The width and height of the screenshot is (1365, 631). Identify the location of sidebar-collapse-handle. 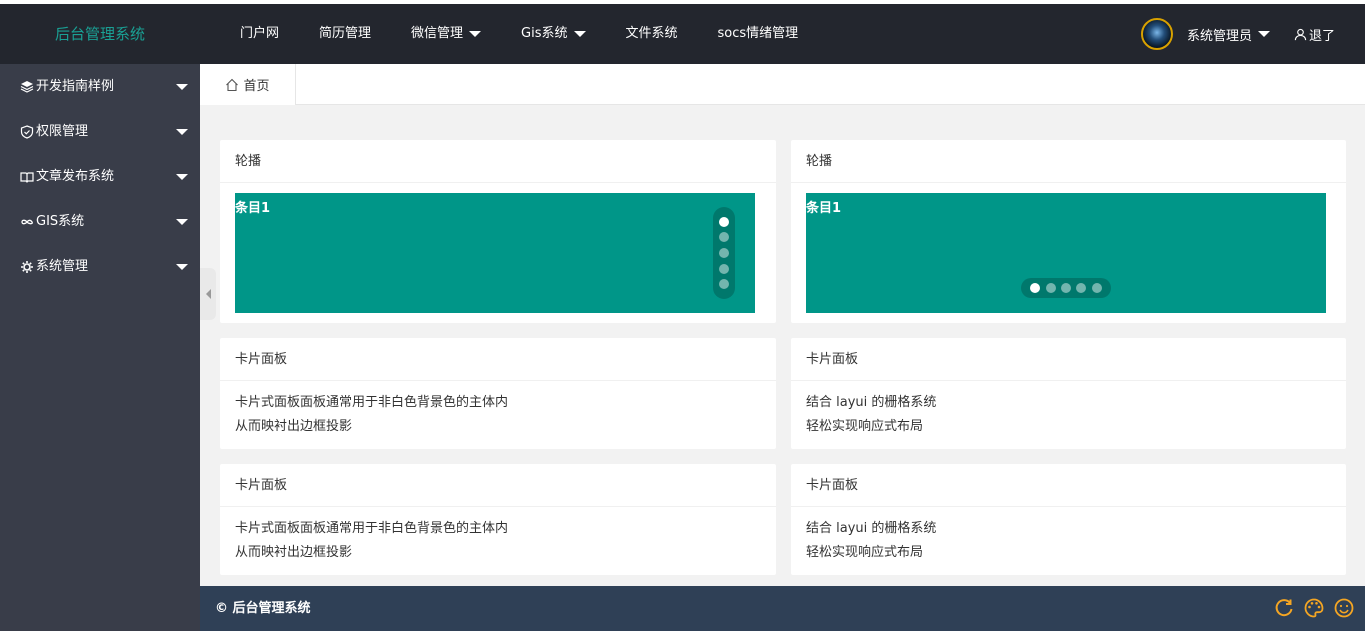
(208, 294).